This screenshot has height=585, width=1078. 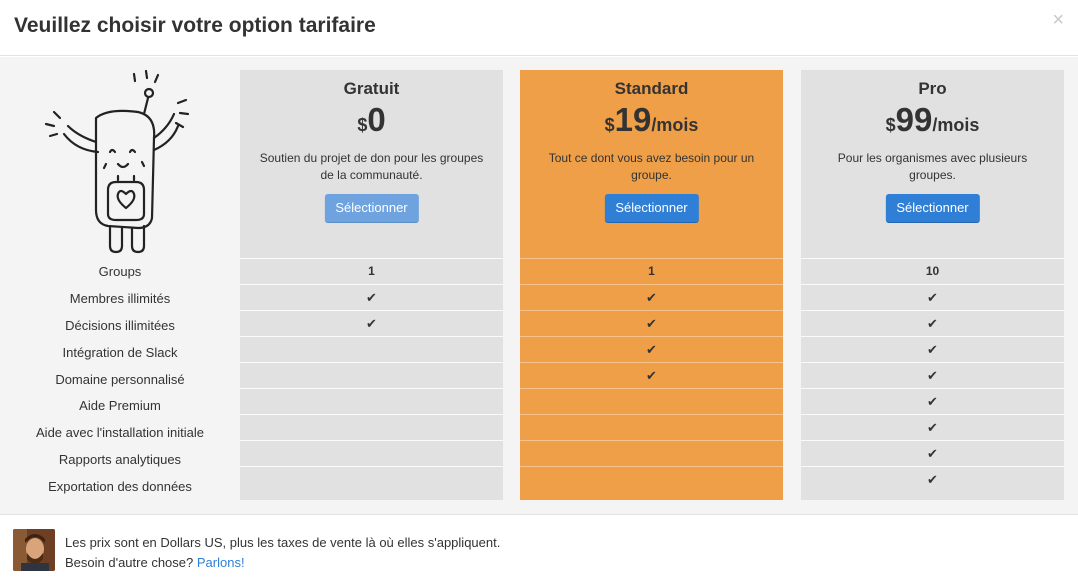 I want to click on plan-price: $19/mois, so click(x=651, y=120).